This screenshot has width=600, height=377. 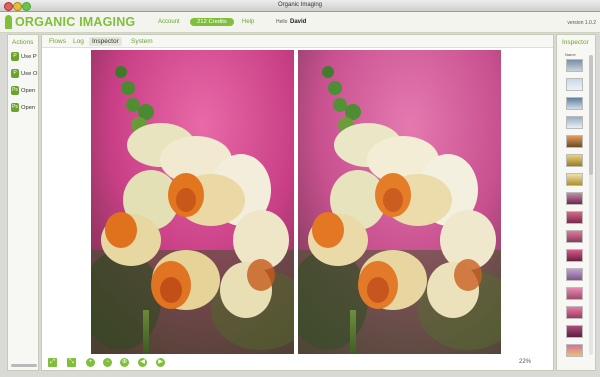 What do you see at coordinates (8, 22) in the screenshot?
I see `logo-icon` at bounding box center [8, 22].